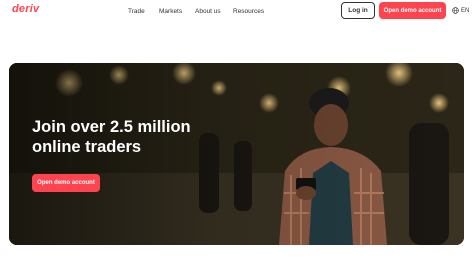 The height and width of the screenshot is (262, 474). What do you see at coordinates (25, 9) in the screenshot?
I see `deriv-logo: deriv` at bounding box center [25, 9].